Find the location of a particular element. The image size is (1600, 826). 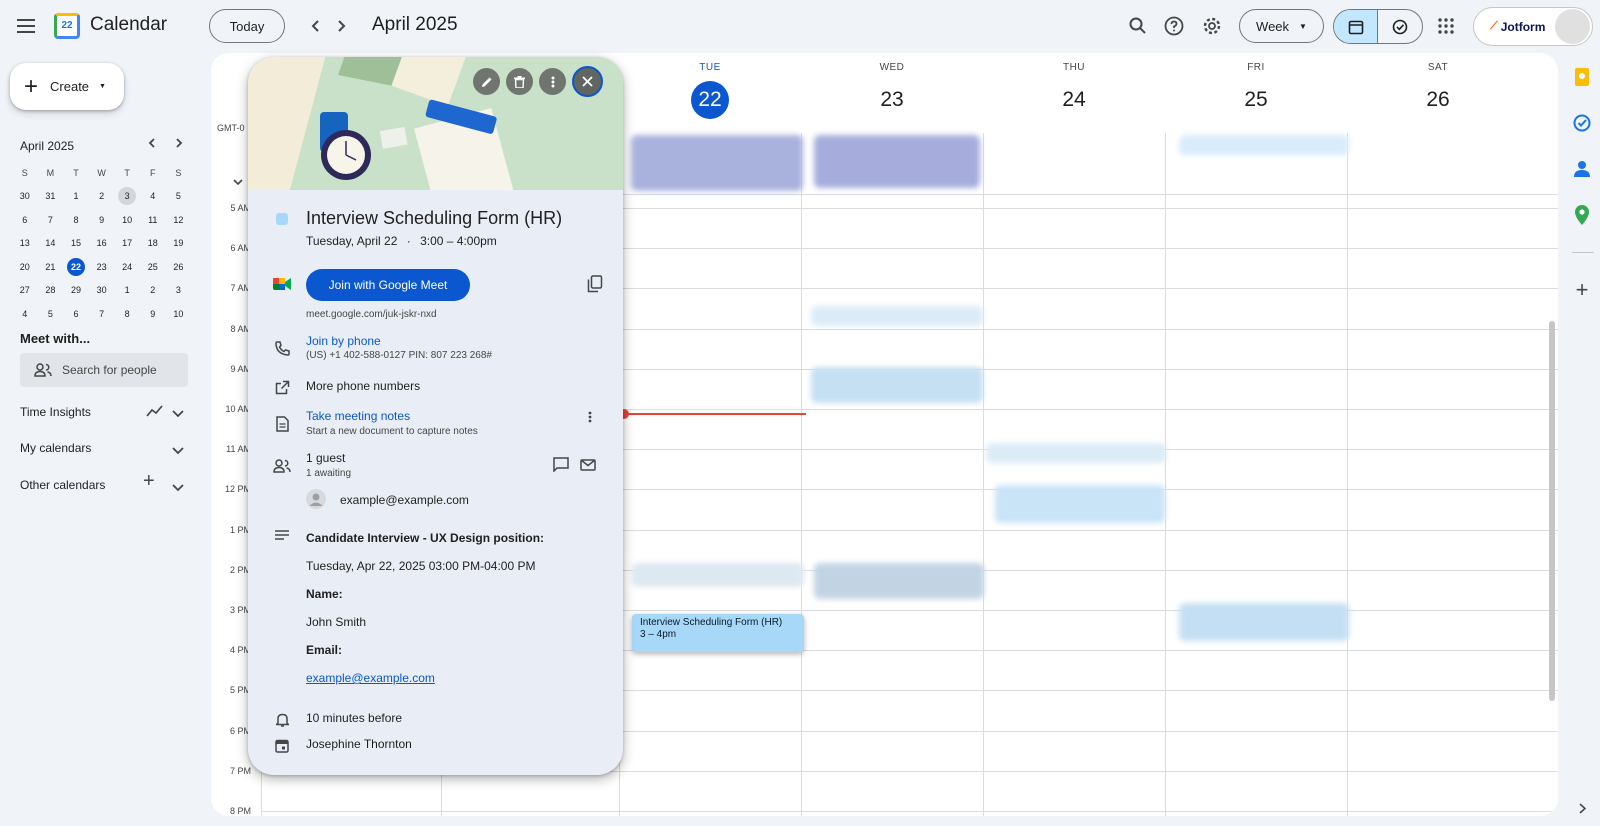

mini-calendar-day: 21 is located at coordinates (51, 267).